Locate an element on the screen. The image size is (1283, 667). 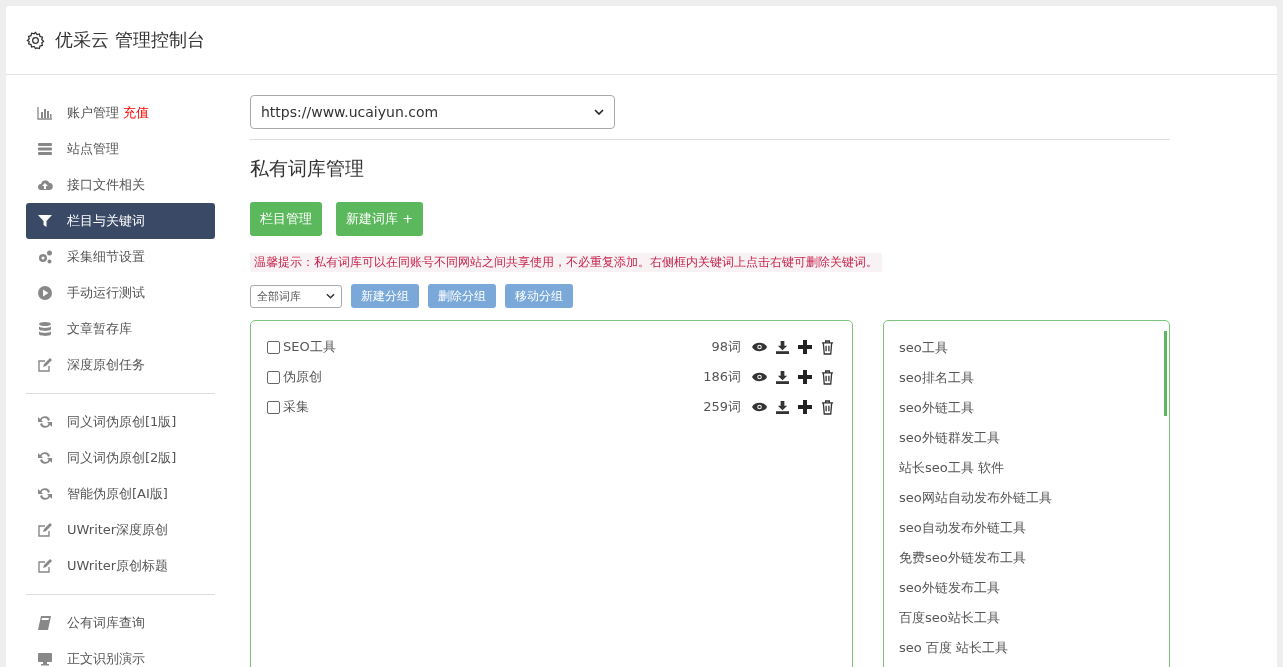
keyword-item: seo外链发布工具 is located at coordinates (1034, 588).